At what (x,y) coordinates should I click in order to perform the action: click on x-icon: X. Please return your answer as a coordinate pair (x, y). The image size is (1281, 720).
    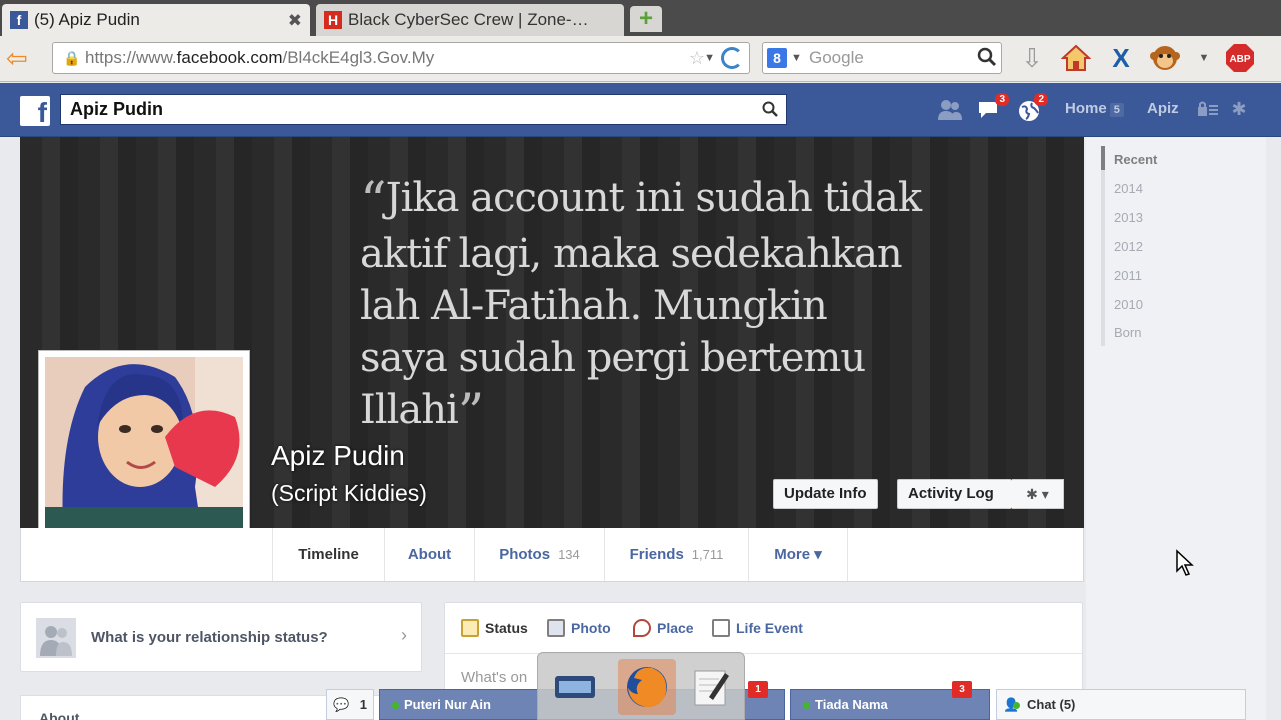
    Looking at the image, I should click on (1121, 58).